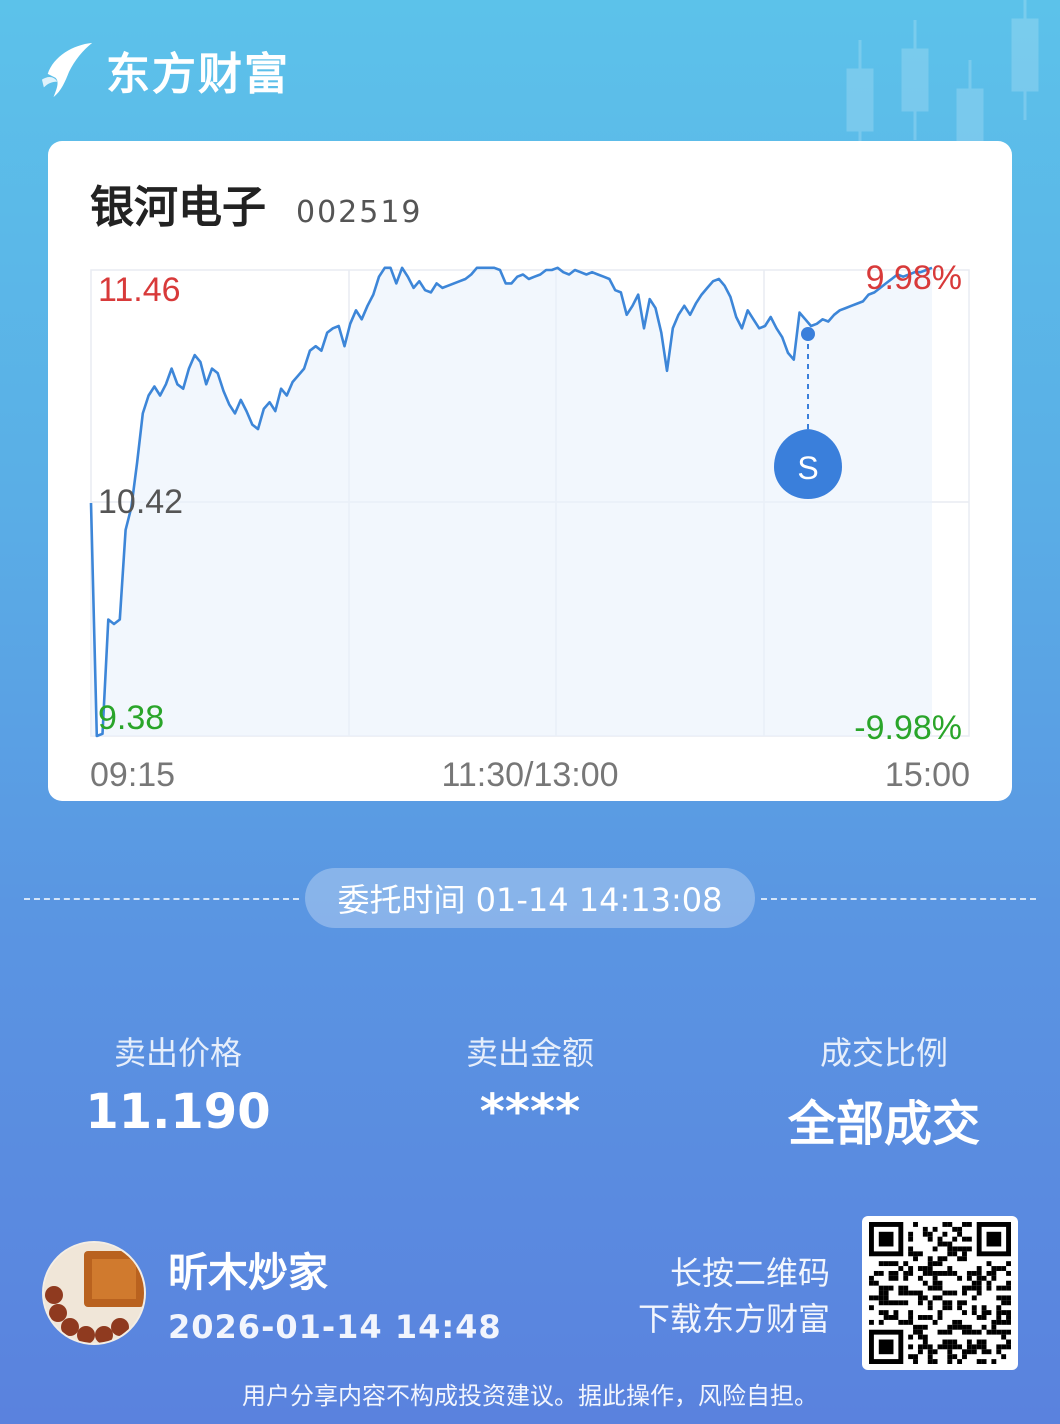 This screenshot has width=1060, height=1424. Describe the element at coordinates (161, 899) in the screenshot. I see `divider-dash-left` at that location.